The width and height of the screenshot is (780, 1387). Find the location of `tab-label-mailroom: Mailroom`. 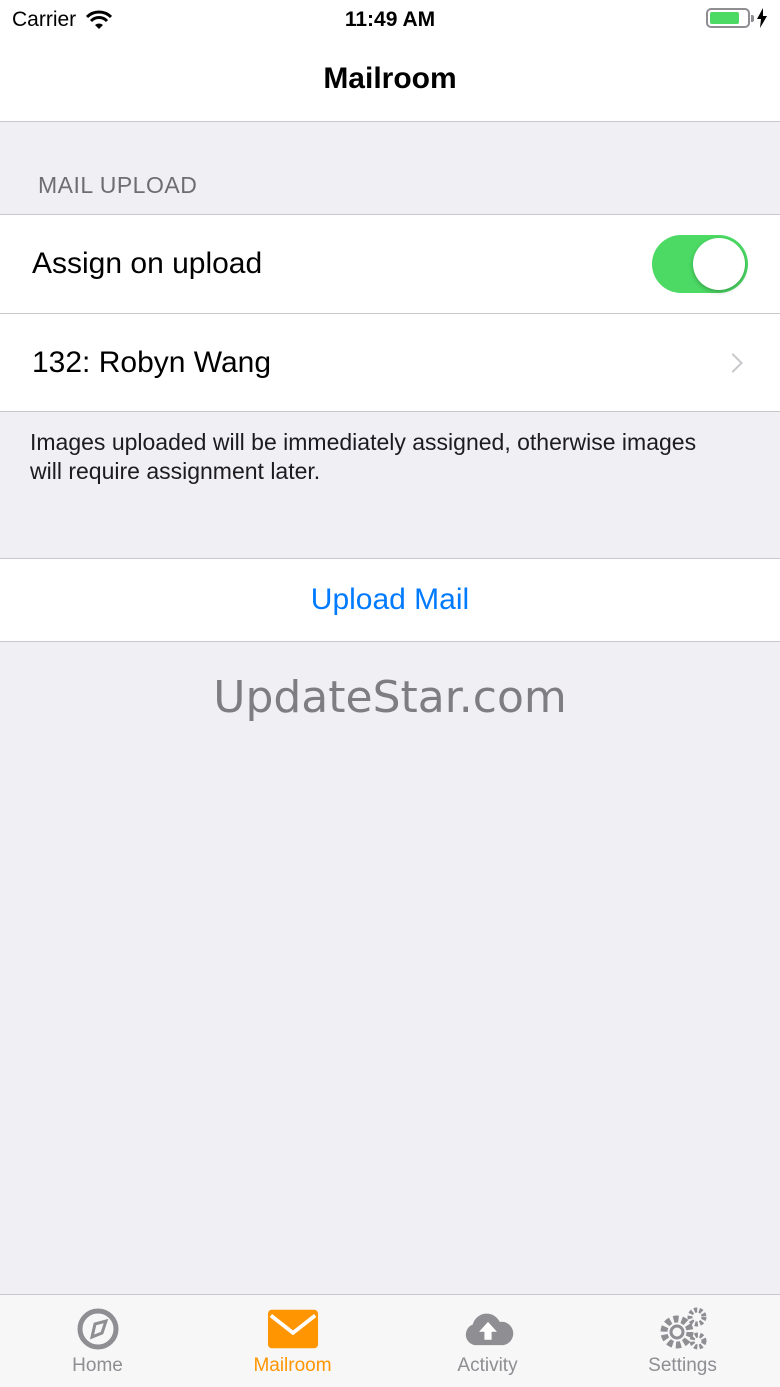

tab-label-mailroom: Mailroom is located at coordinates (292, 1365).